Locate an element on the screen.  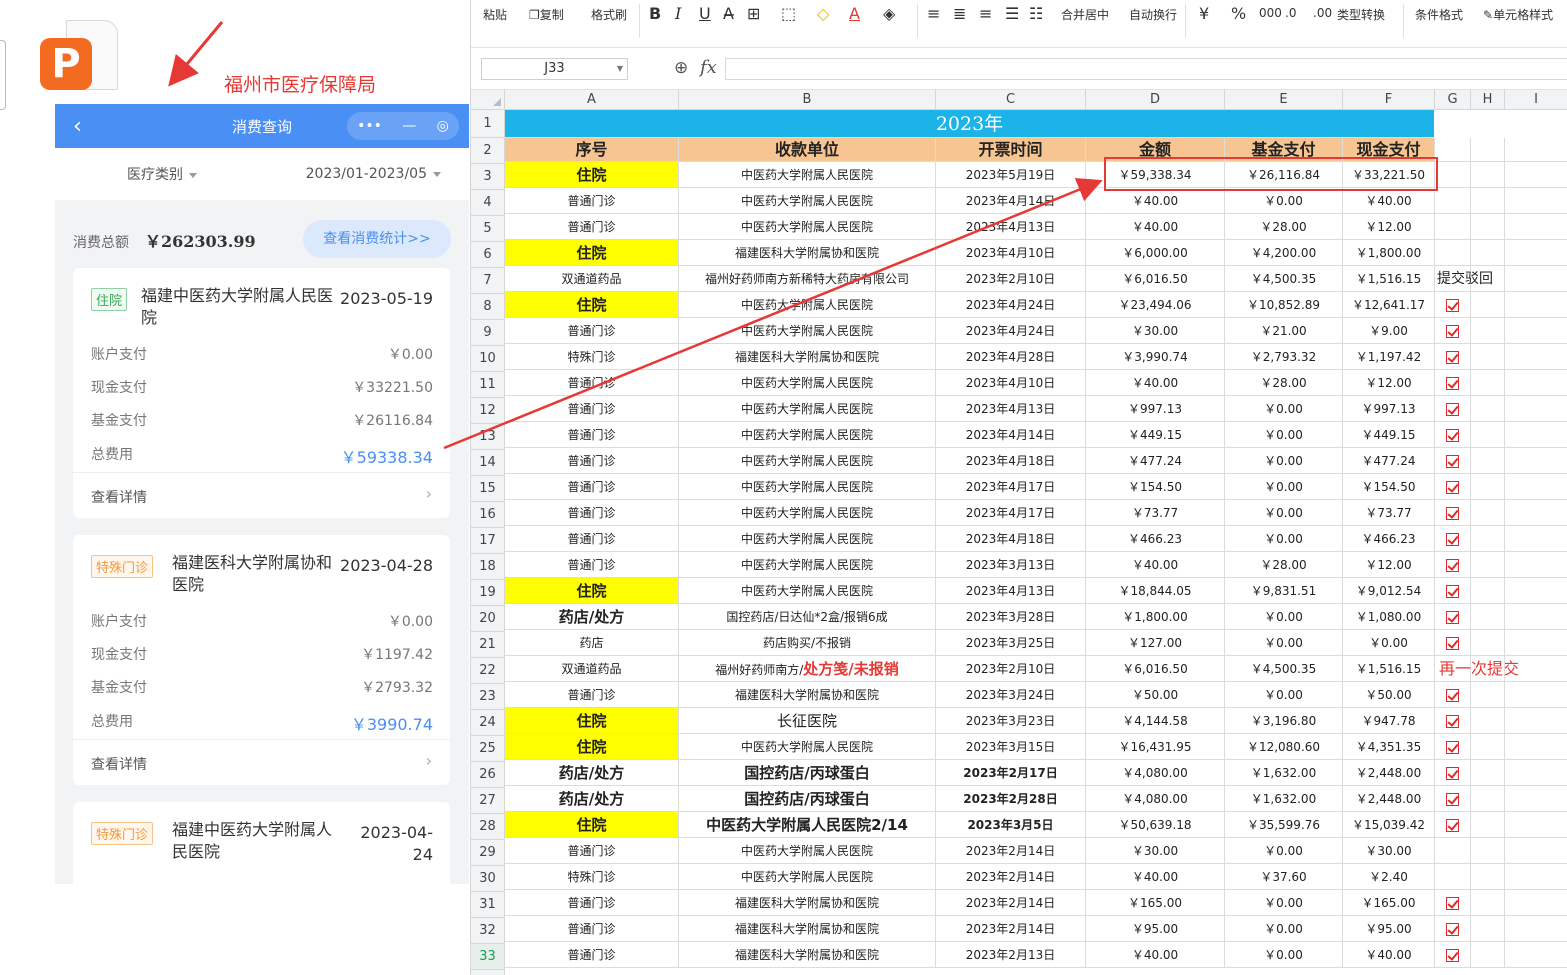
cash-cell: ￥4,351.35 is located at coordinates (1389, 747).